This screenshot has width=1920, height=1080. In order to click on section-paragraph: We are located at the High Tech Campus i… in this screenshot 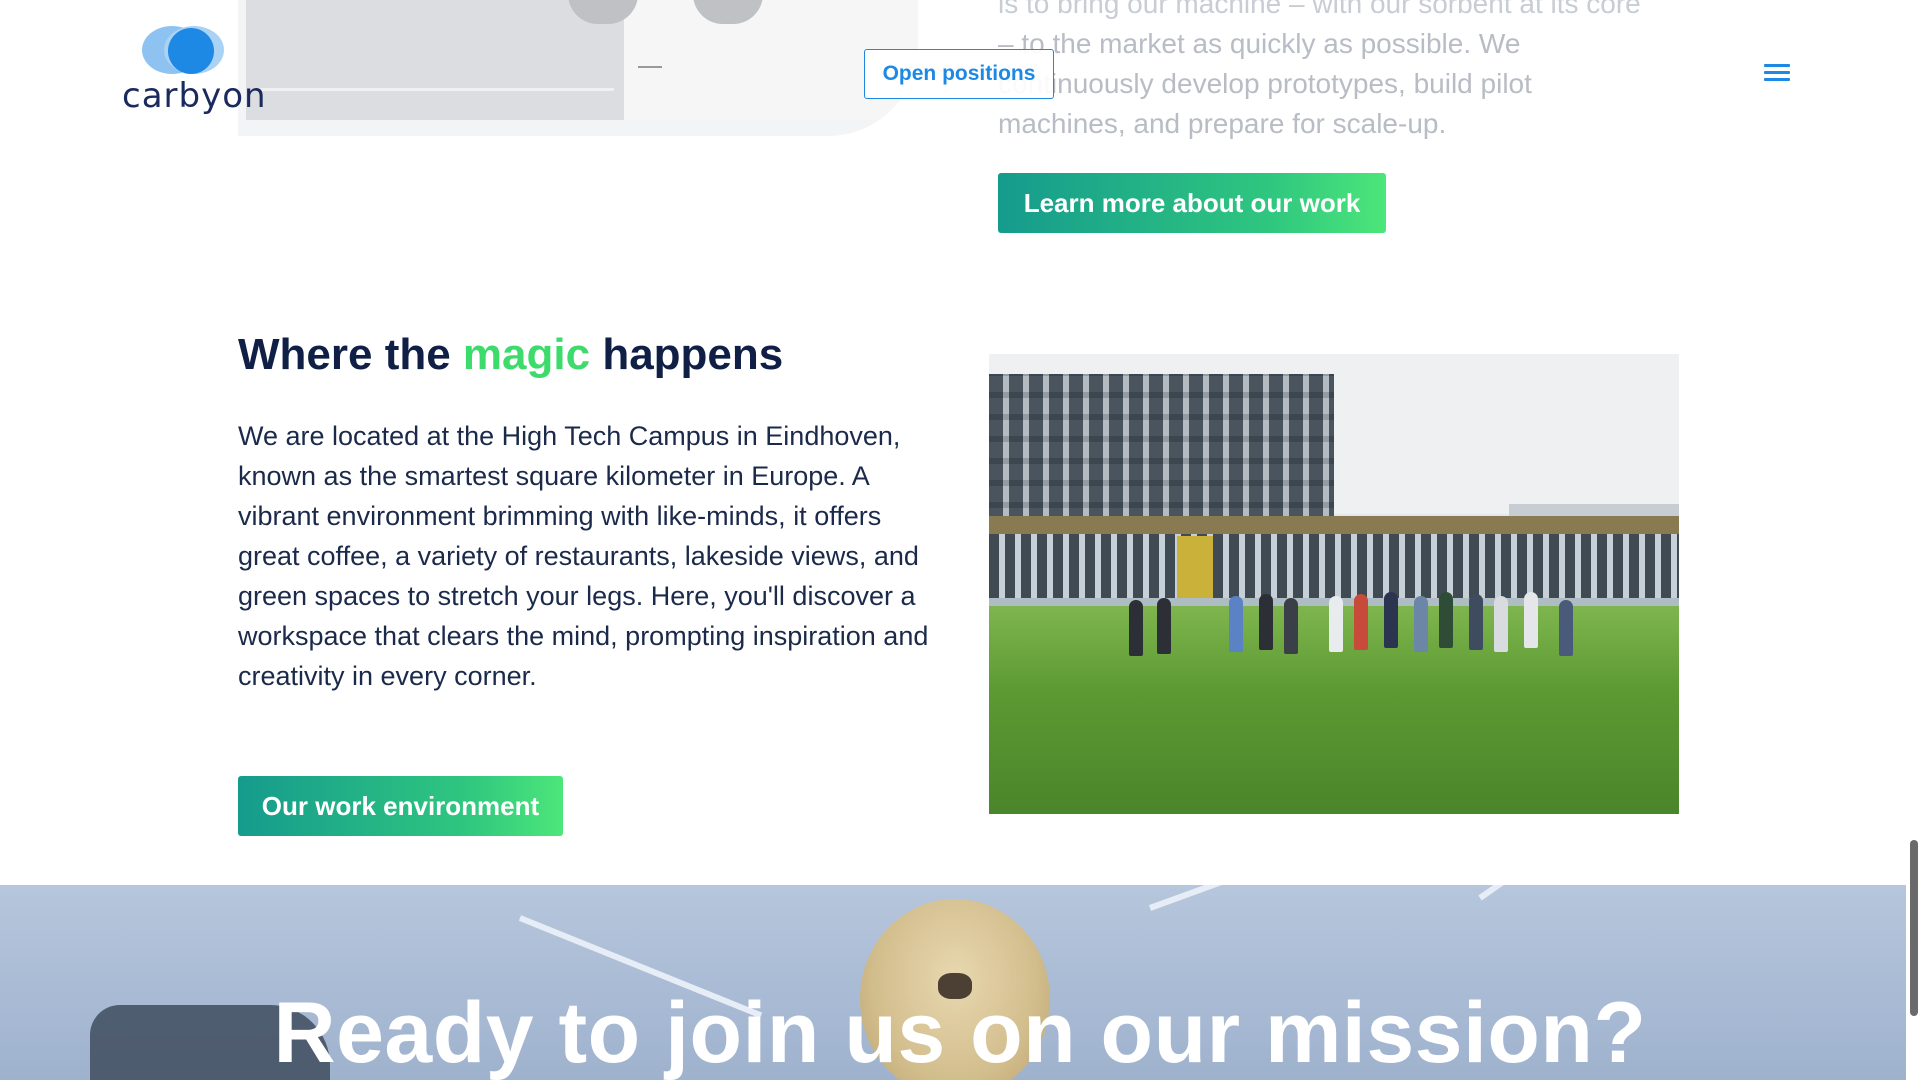, I will do `click(583, 556)`.